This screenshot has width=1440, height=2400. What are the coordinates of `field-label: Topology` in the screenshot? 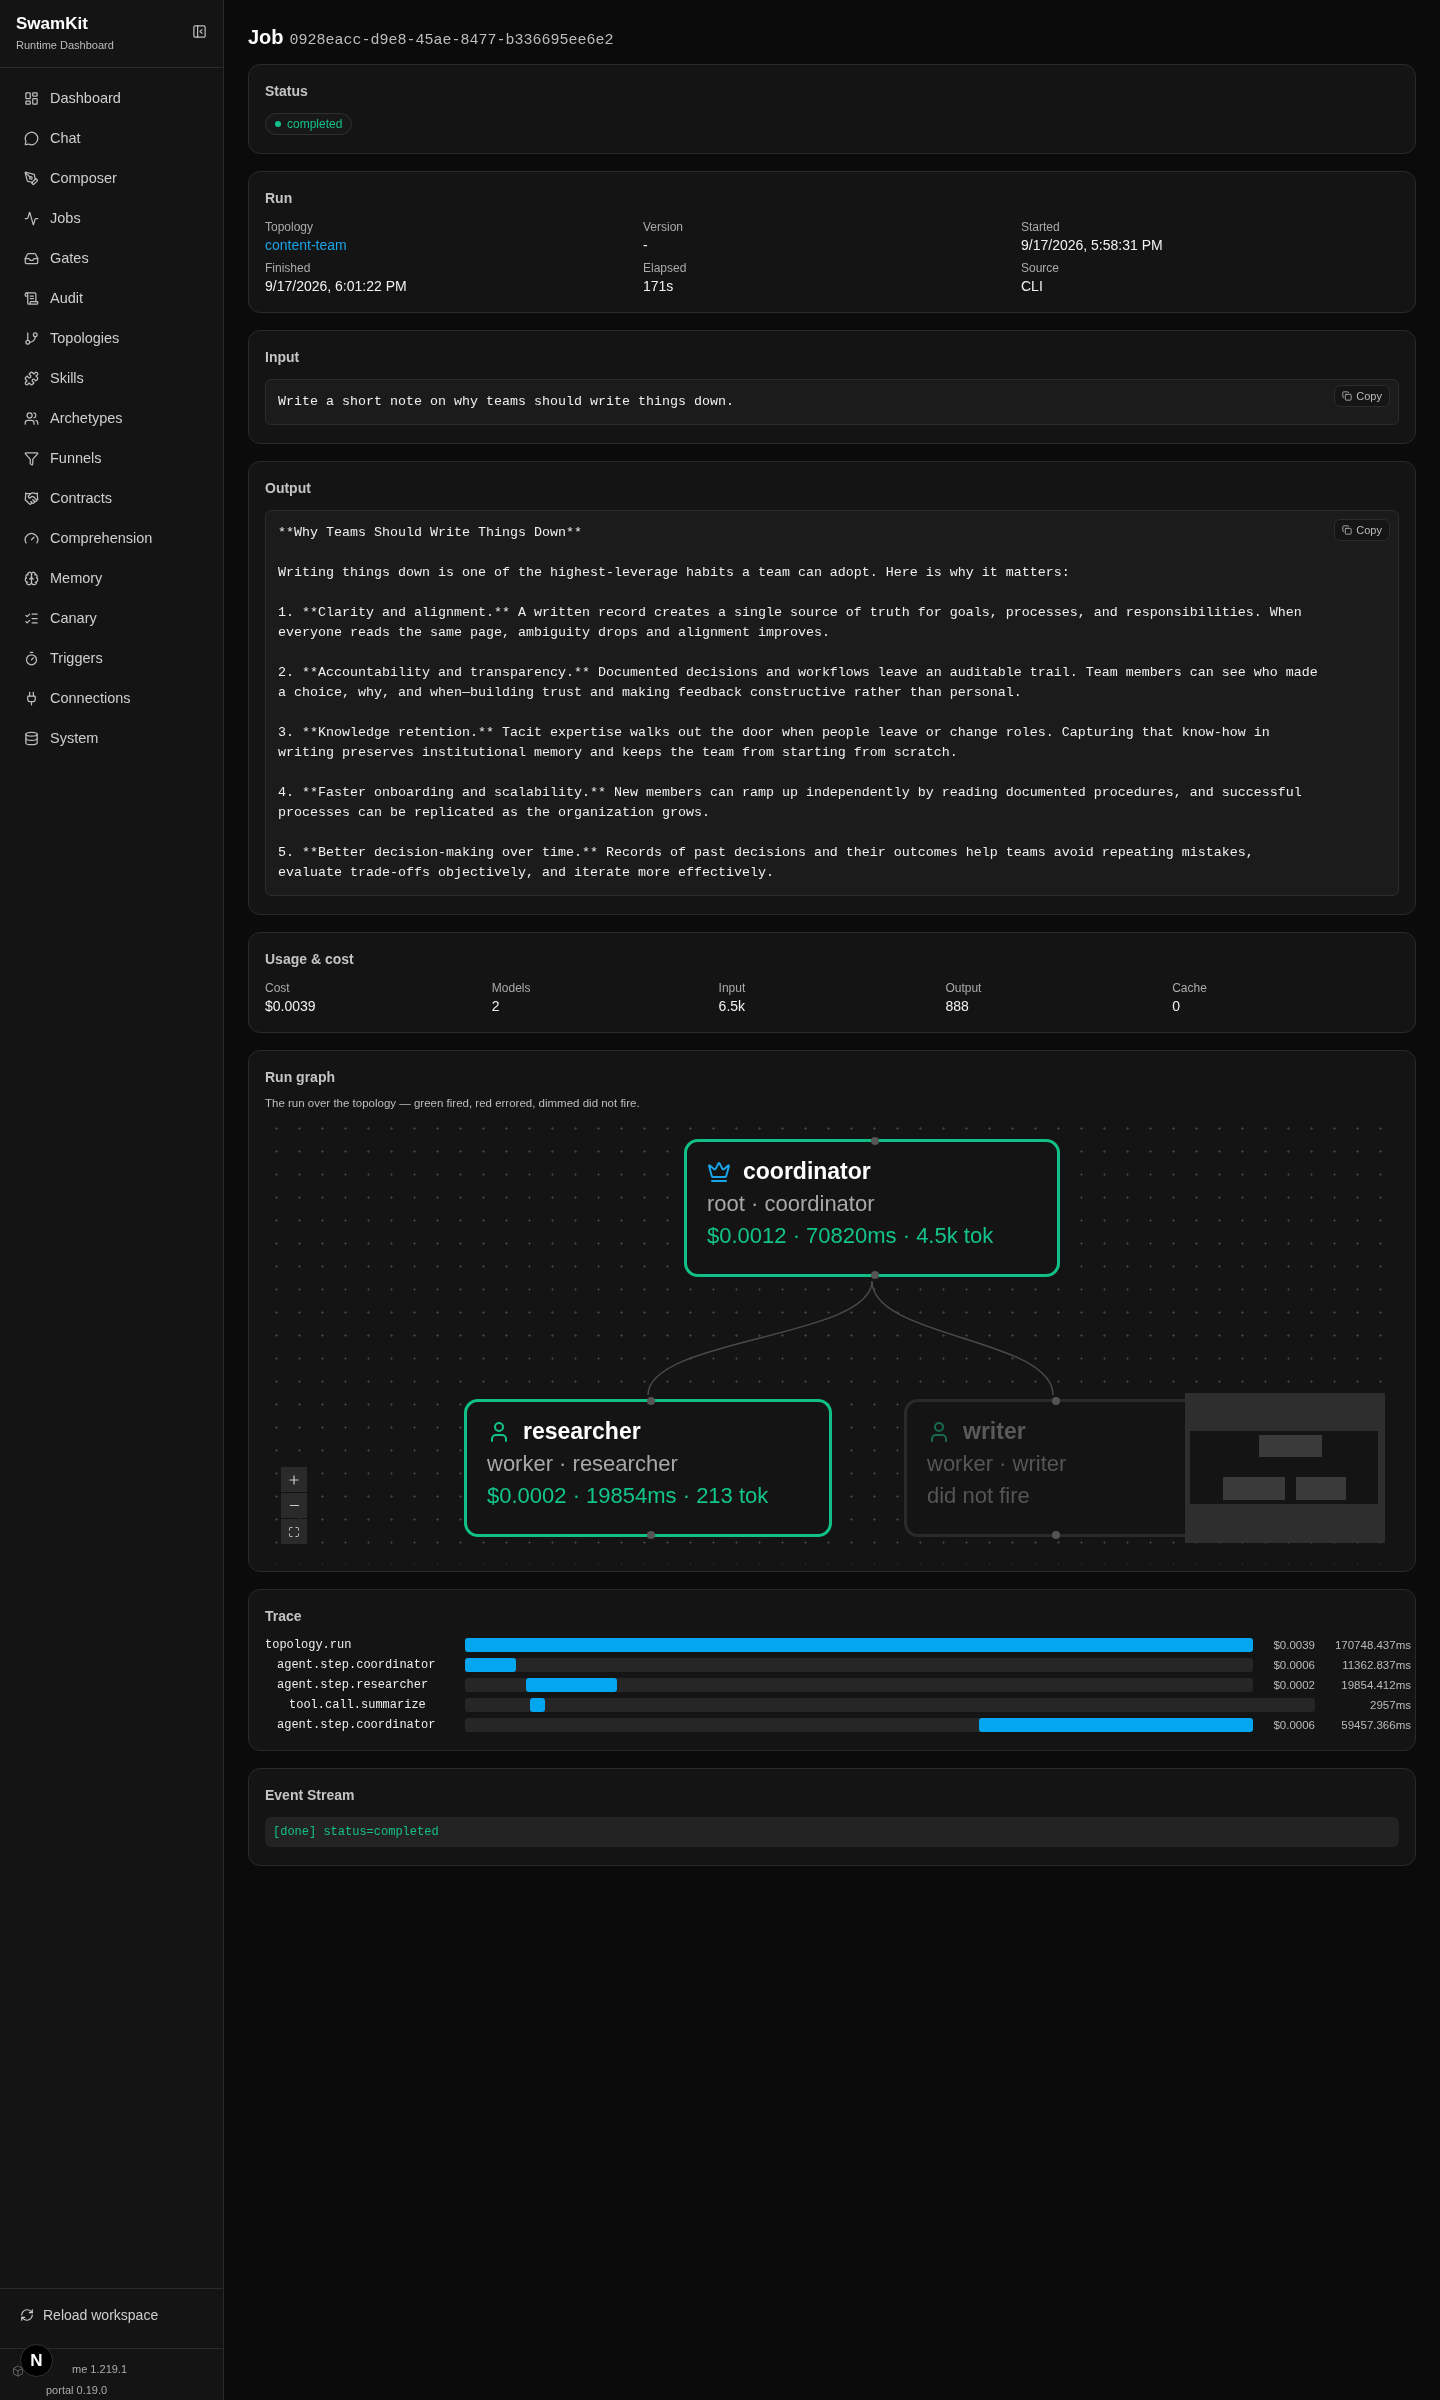 It's located at (289, 227).